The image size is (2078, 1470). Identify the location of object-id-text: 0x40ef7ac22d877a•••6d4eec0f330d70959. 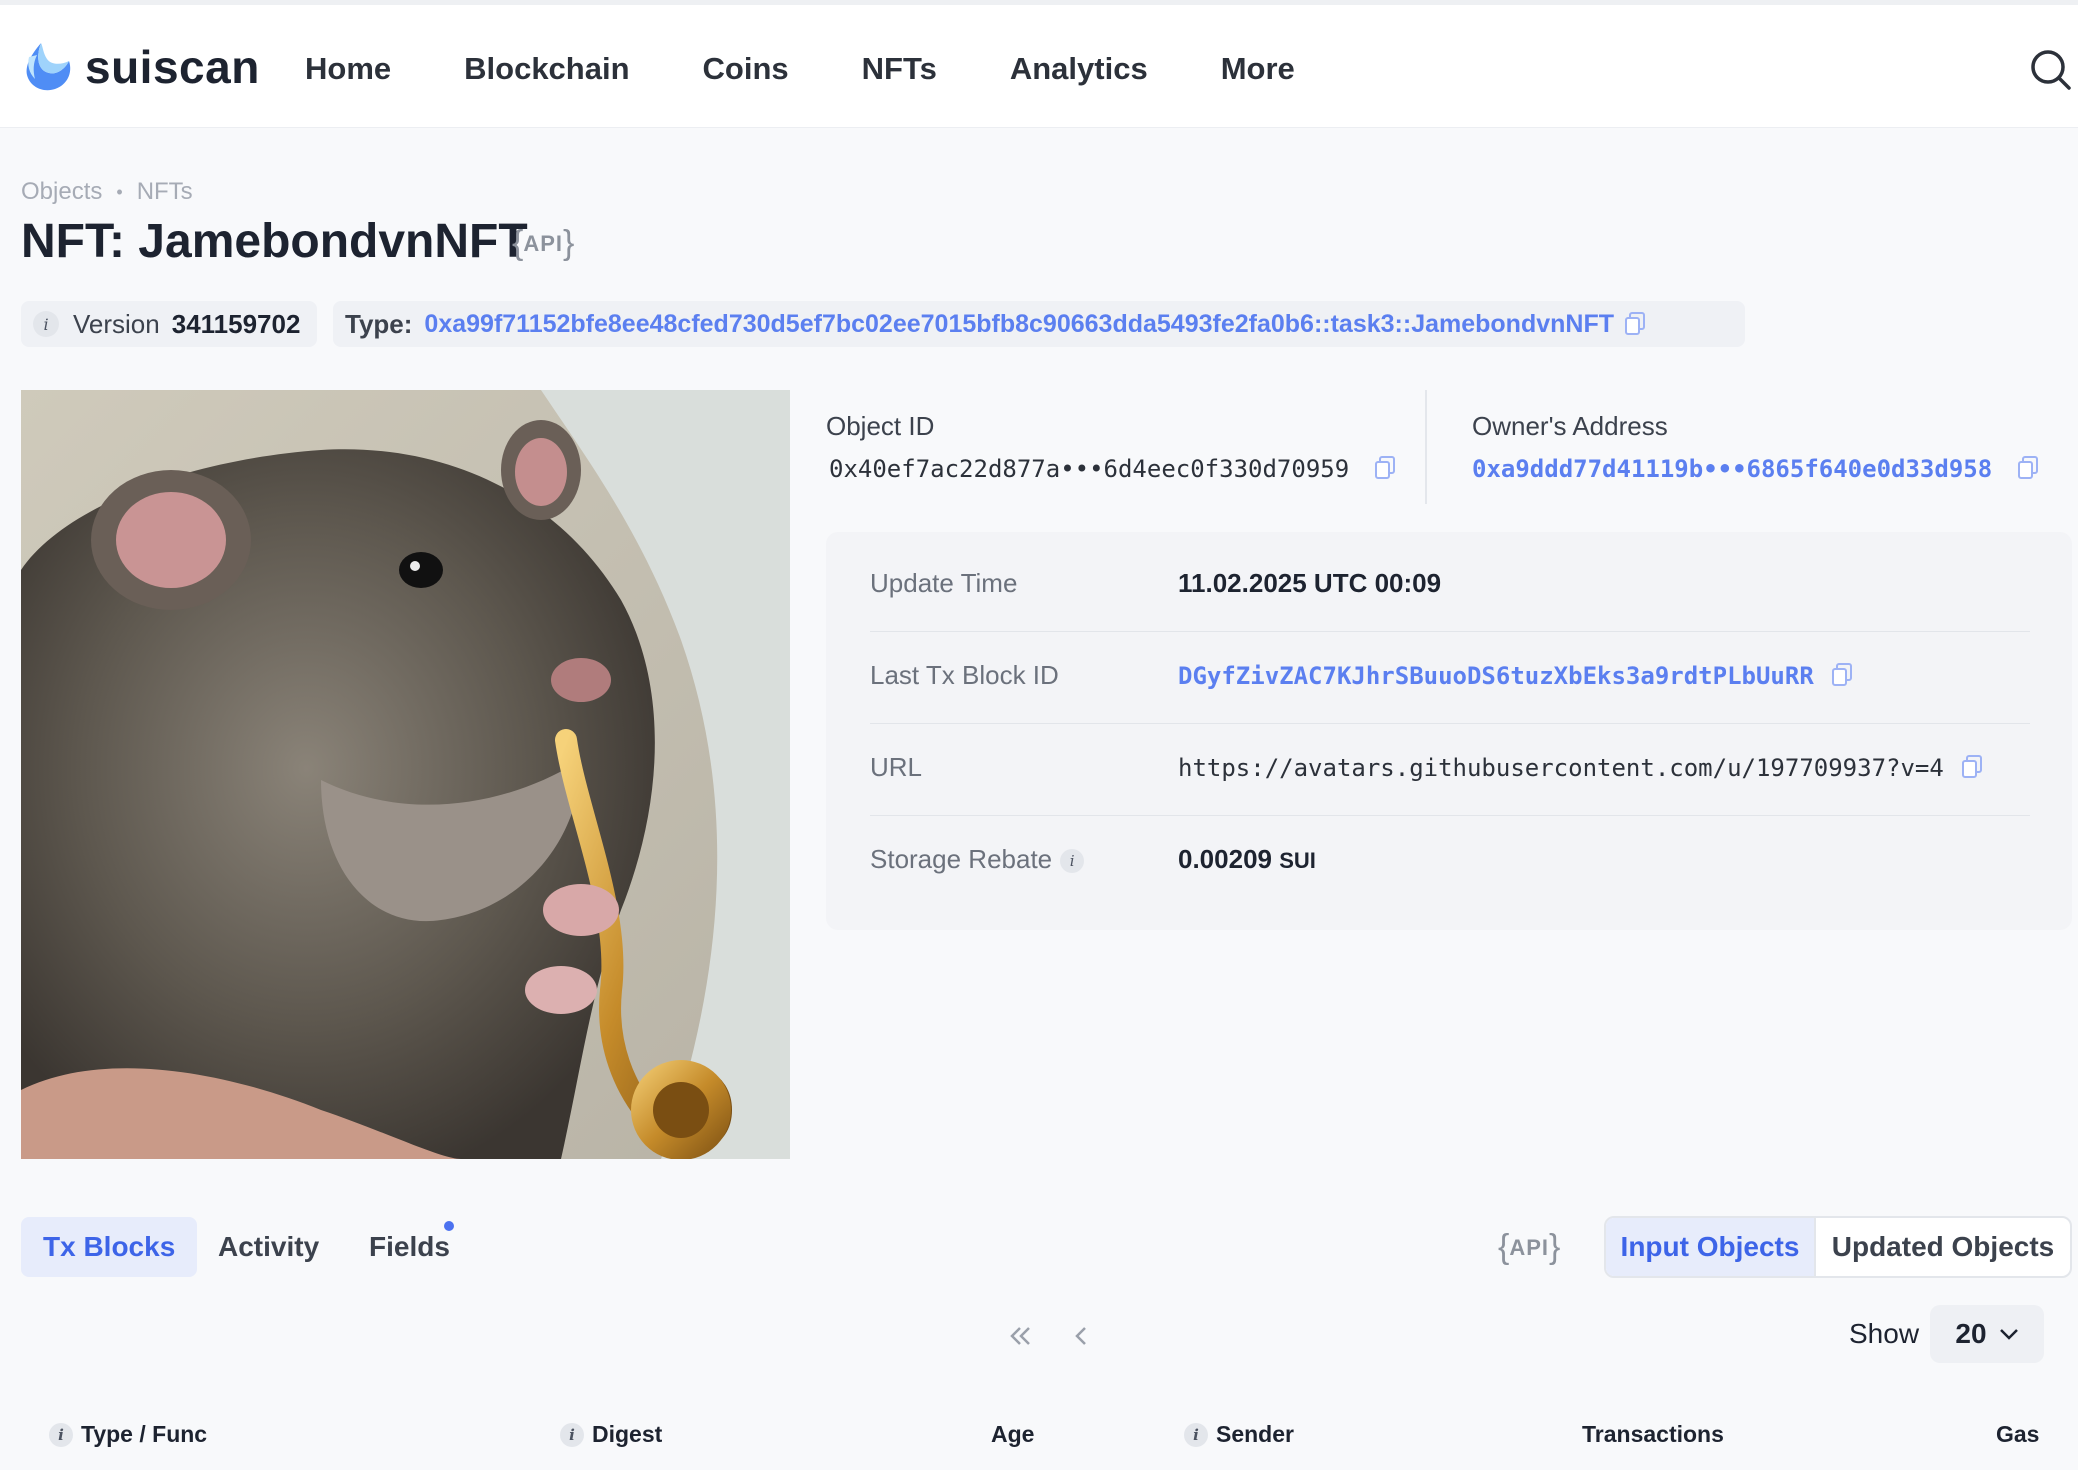
(1089, 469).